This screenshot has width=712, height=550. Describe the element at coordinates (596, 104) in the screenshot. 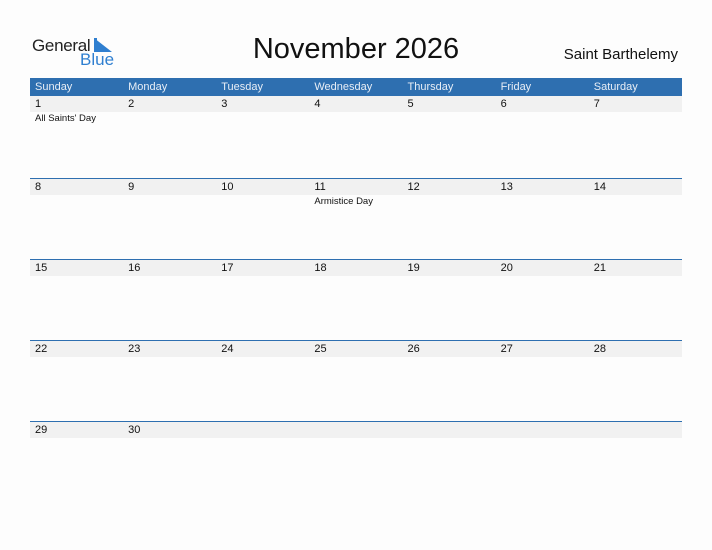

I see `day-number: 7` at that location.